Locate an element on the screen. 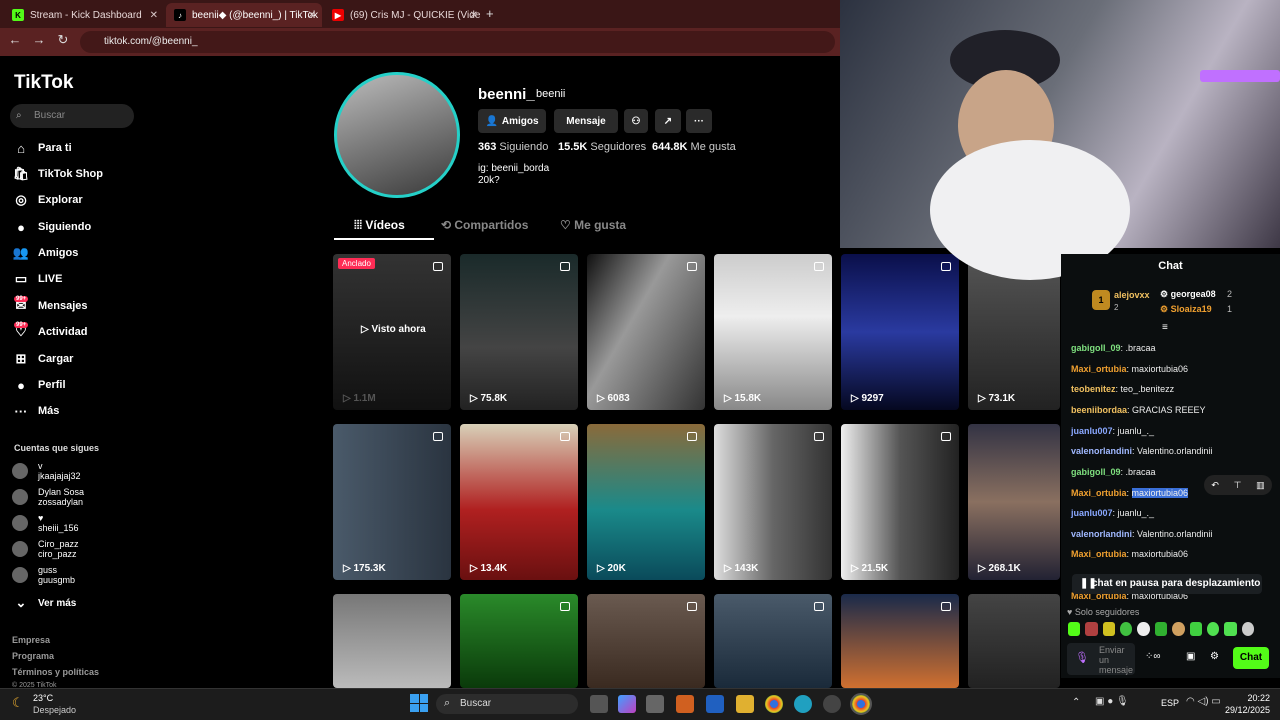 This screenshot has width=1280, height=720. copilot-icon is located at coordinates (627, 704).